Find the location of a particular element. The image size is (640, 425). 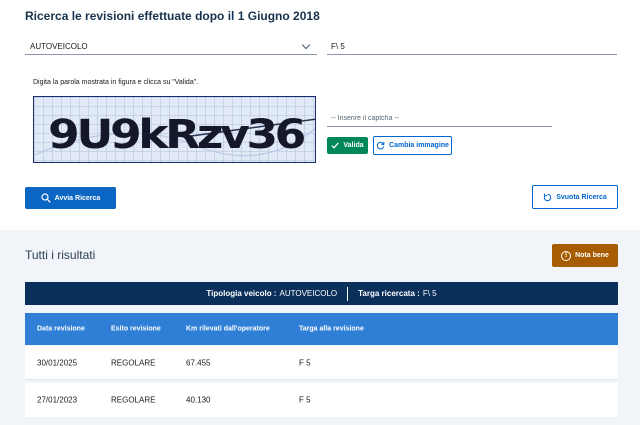

summary-vehicle-value: AUTOVEICOLO is located at coordinates (308, 293).